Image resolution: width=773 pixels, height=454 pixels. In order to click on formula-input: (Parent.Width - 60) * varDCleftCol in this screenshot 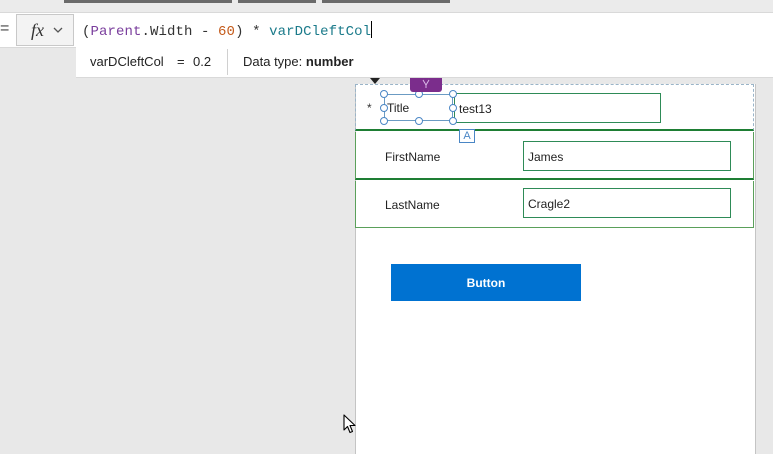, I will do `click(227, 30)`.